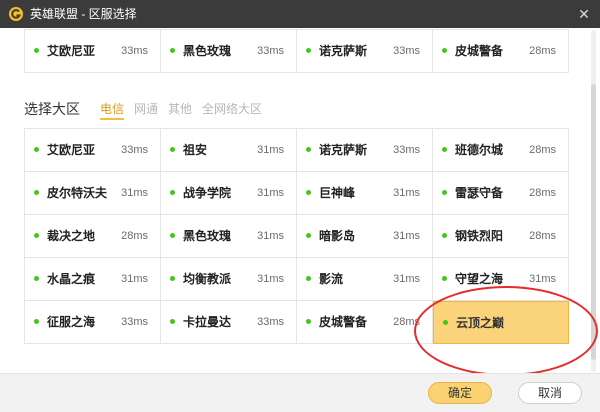  I want to click on server-name: 巨神峰, so click(337, 193).